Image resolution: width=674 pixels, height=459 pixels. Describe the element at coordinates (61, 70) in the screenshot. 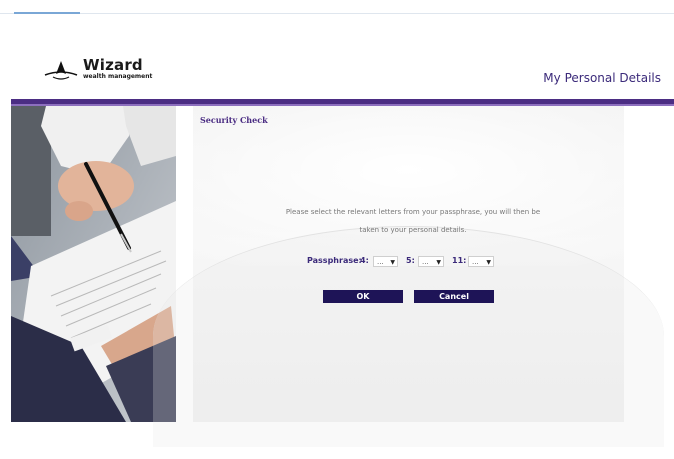

I see `compass-arrow-icon` at that location.